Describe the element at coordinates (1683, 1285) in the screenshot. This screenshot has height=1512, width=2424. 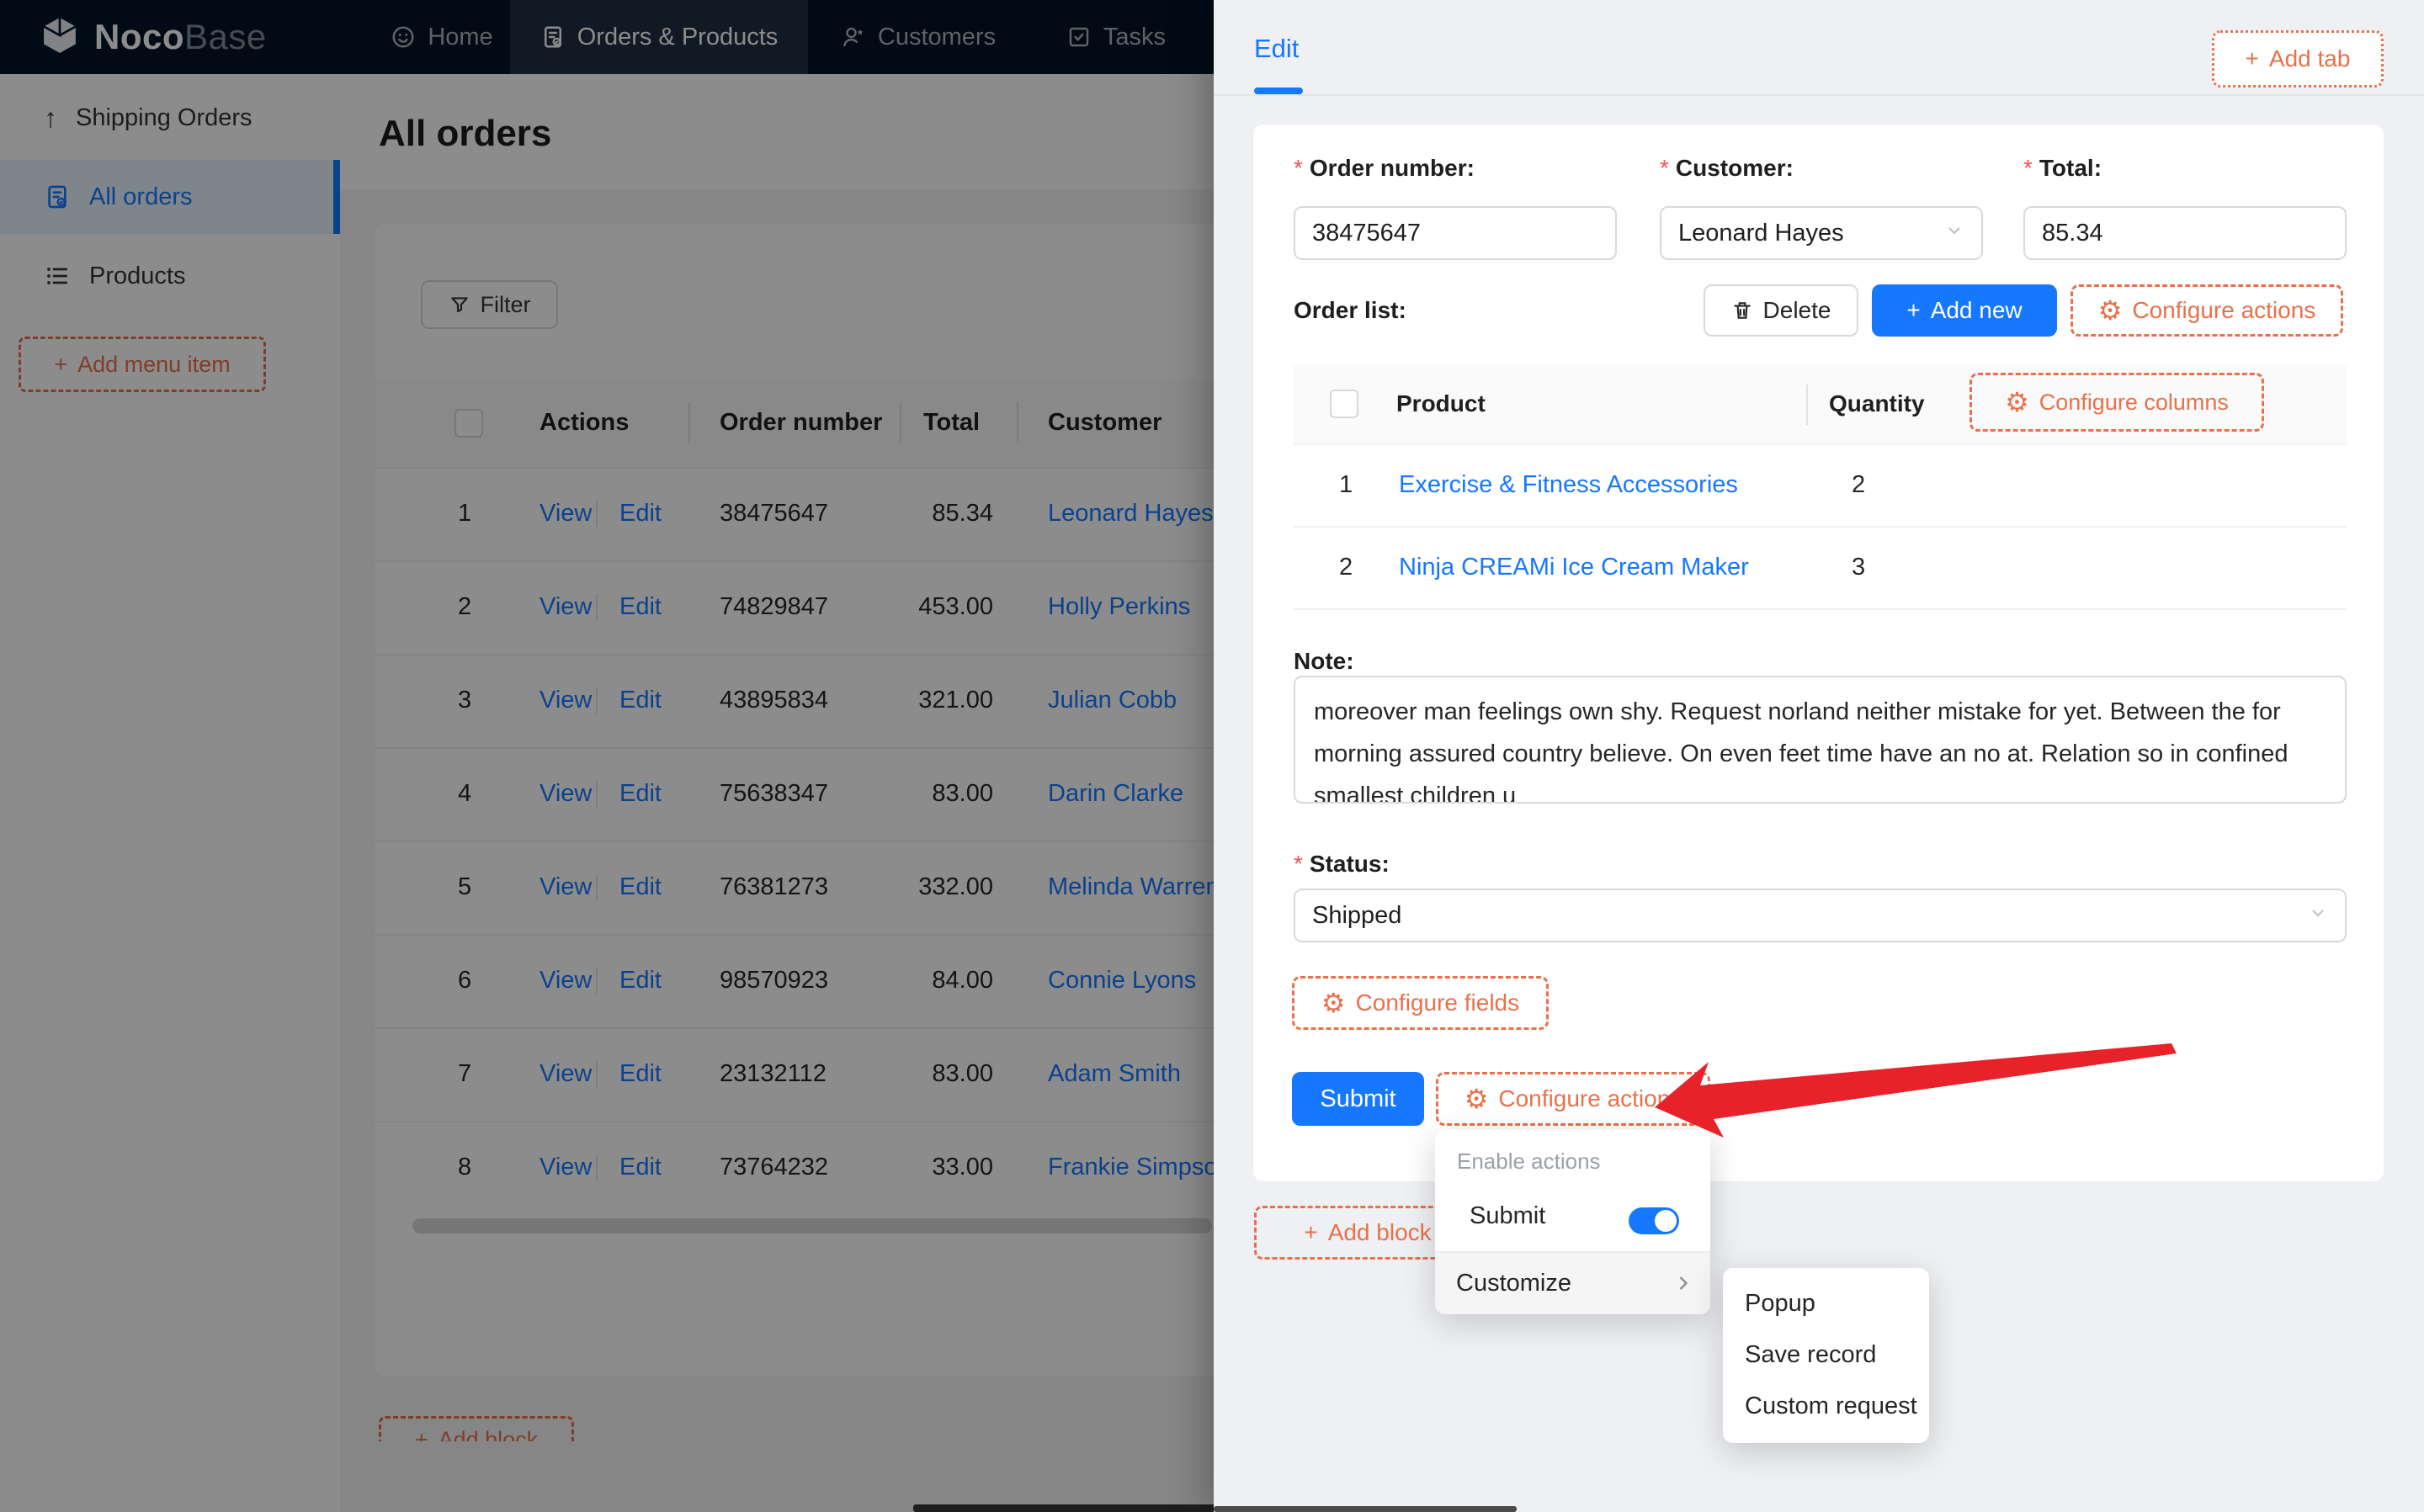
I see `chevron-right-icon` at that location.